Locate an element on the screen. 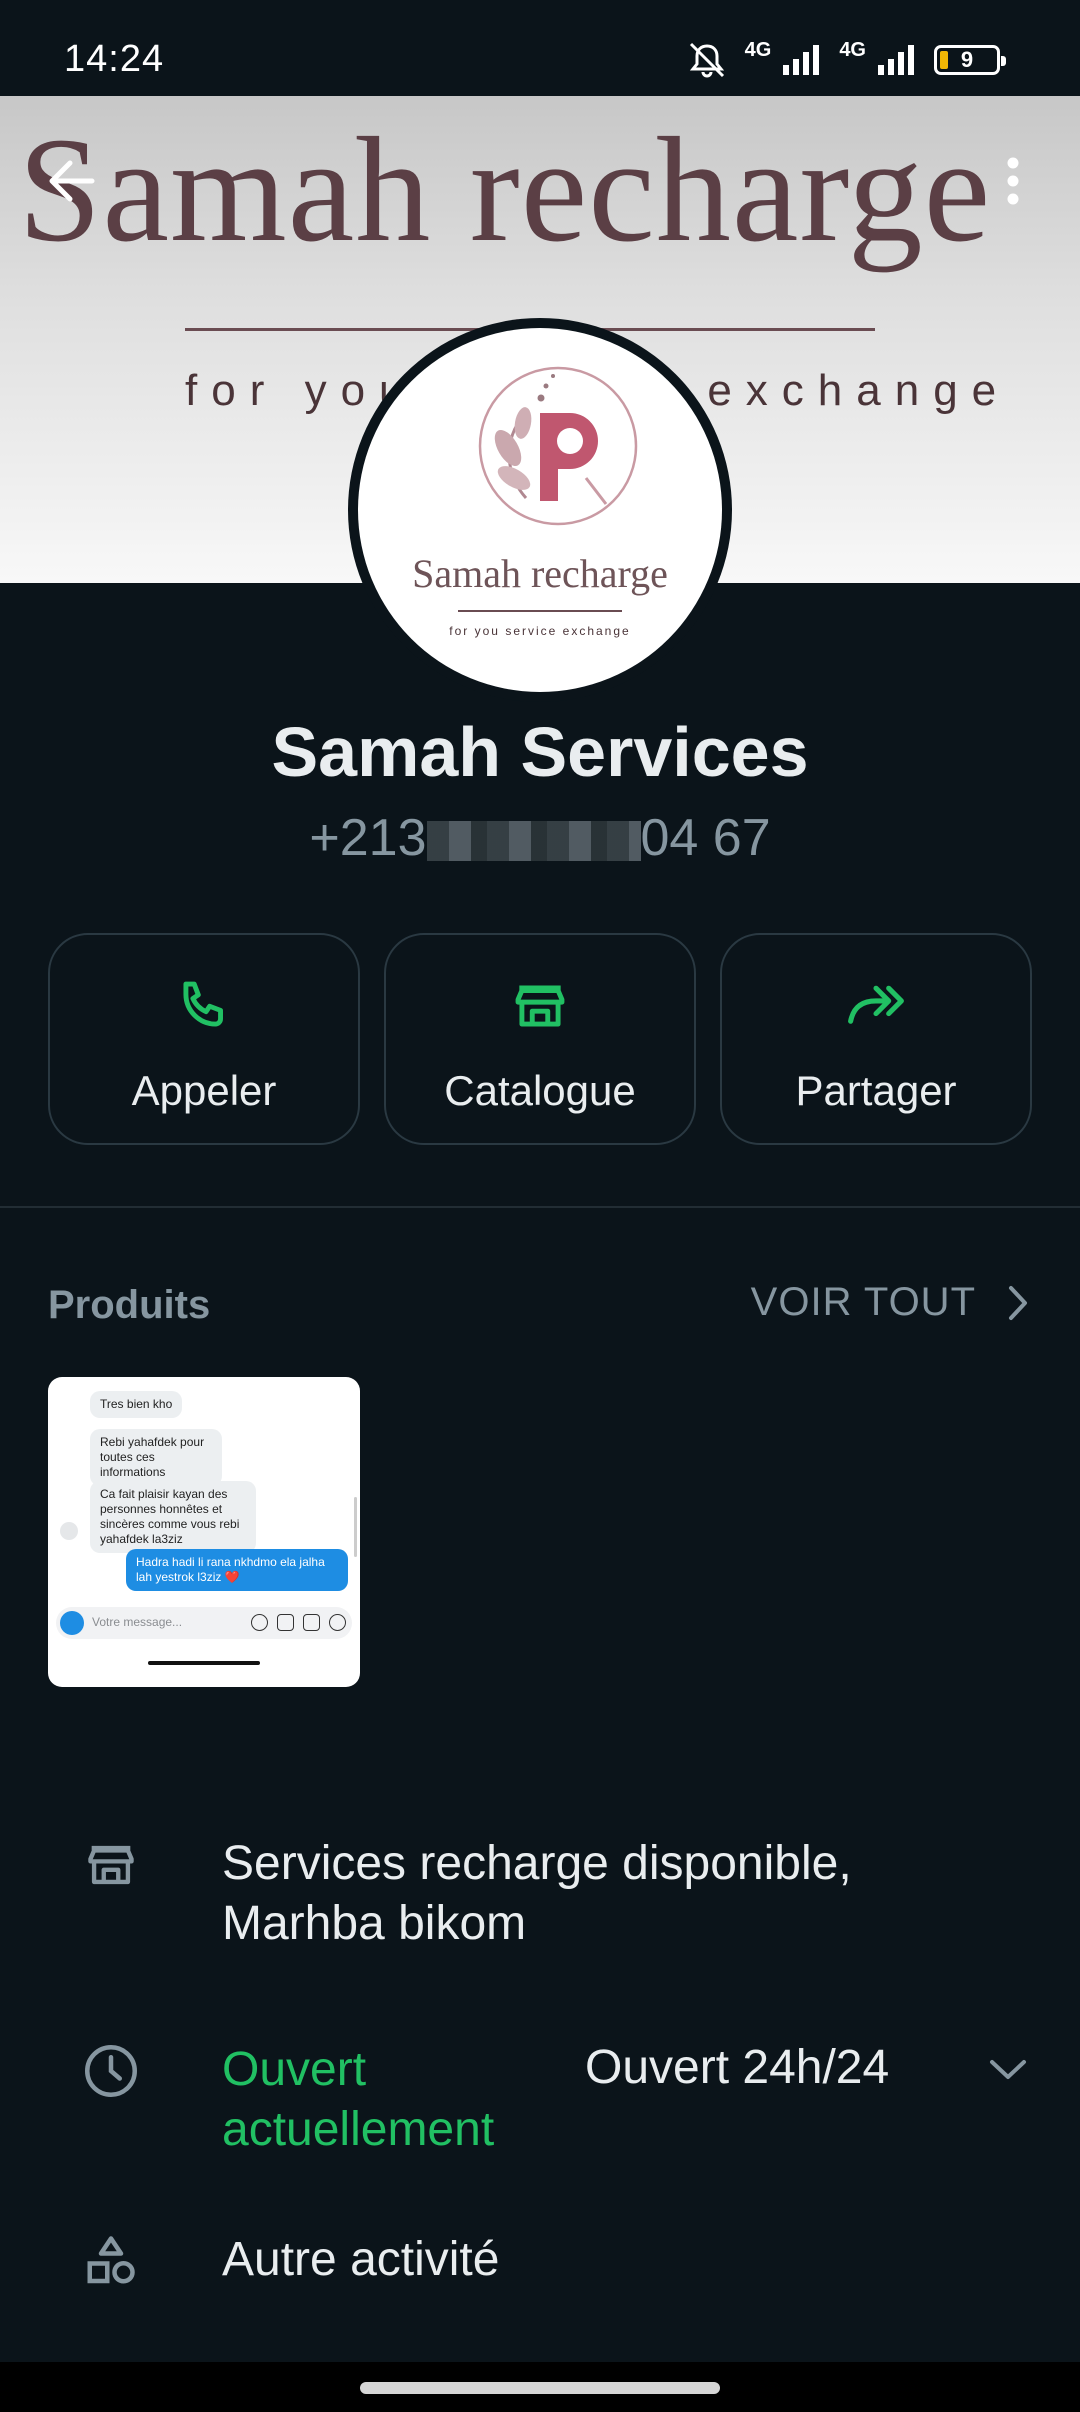 The width and height of the screenshot is (1080, 2412). arrow-left-icon is located at coordinates (72, 181).